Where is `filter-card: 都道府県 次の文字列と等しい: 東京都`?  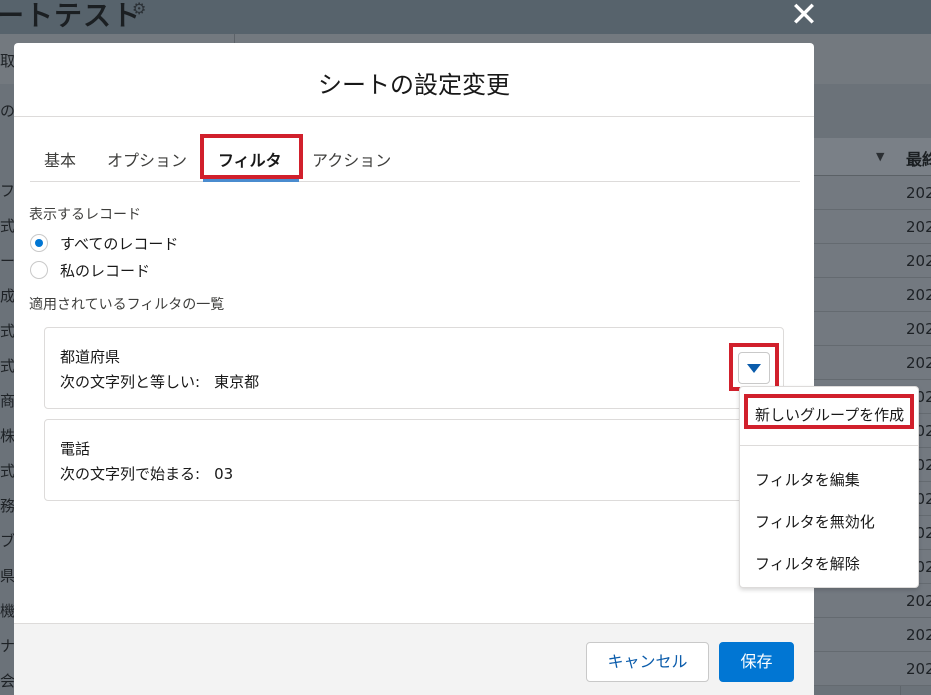
filter-card: 都道府県 次の文字列と等しい: 東京都 is located at coordinates (414, 368).